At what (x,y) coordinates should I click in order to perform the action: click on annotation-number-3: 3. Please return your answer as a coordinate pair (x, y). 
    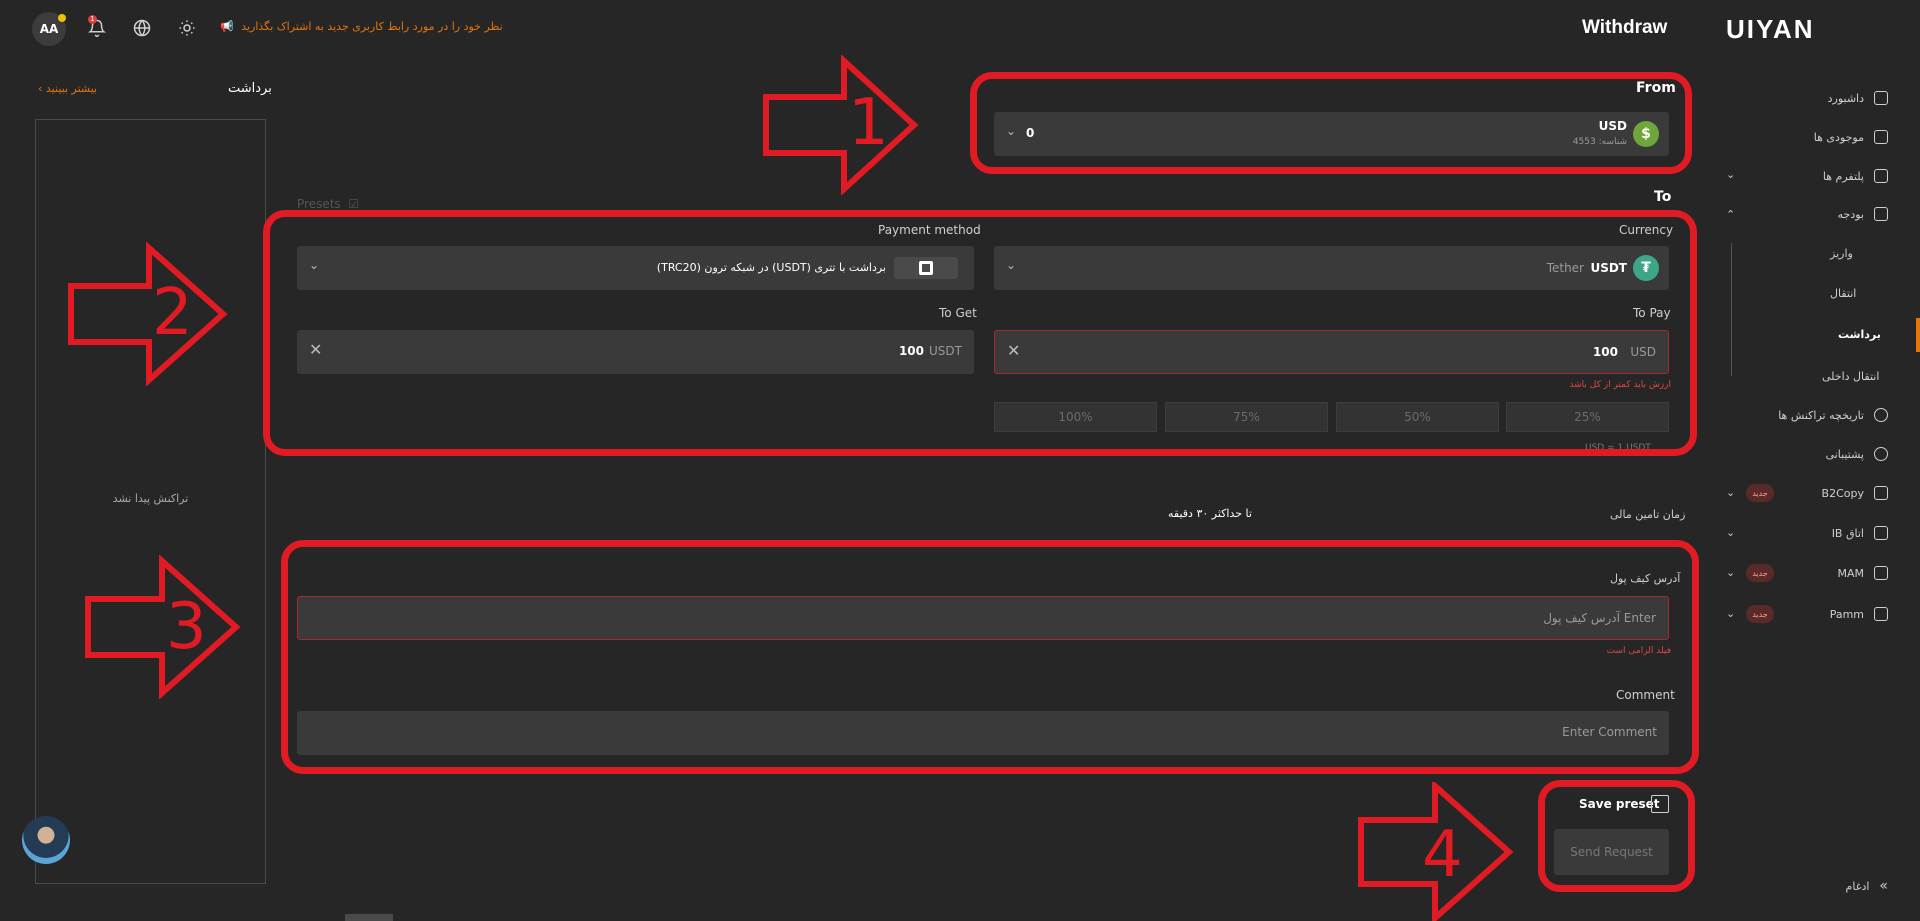
    Looking at the image, I should click on (186, 627).